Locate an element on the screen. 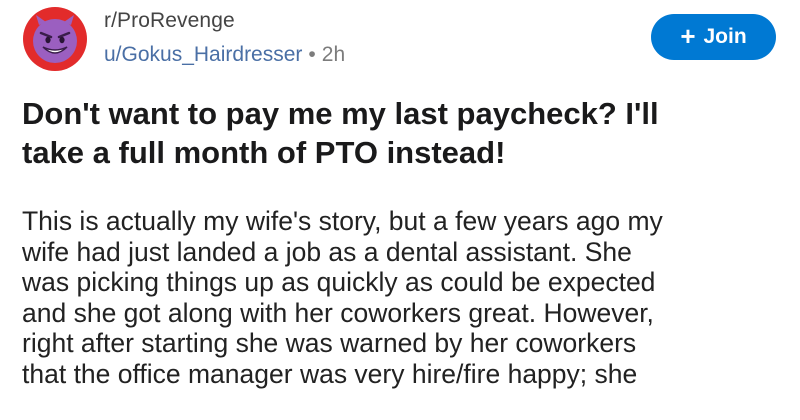  join-button-label: Join is located at coordinates (725, 36).